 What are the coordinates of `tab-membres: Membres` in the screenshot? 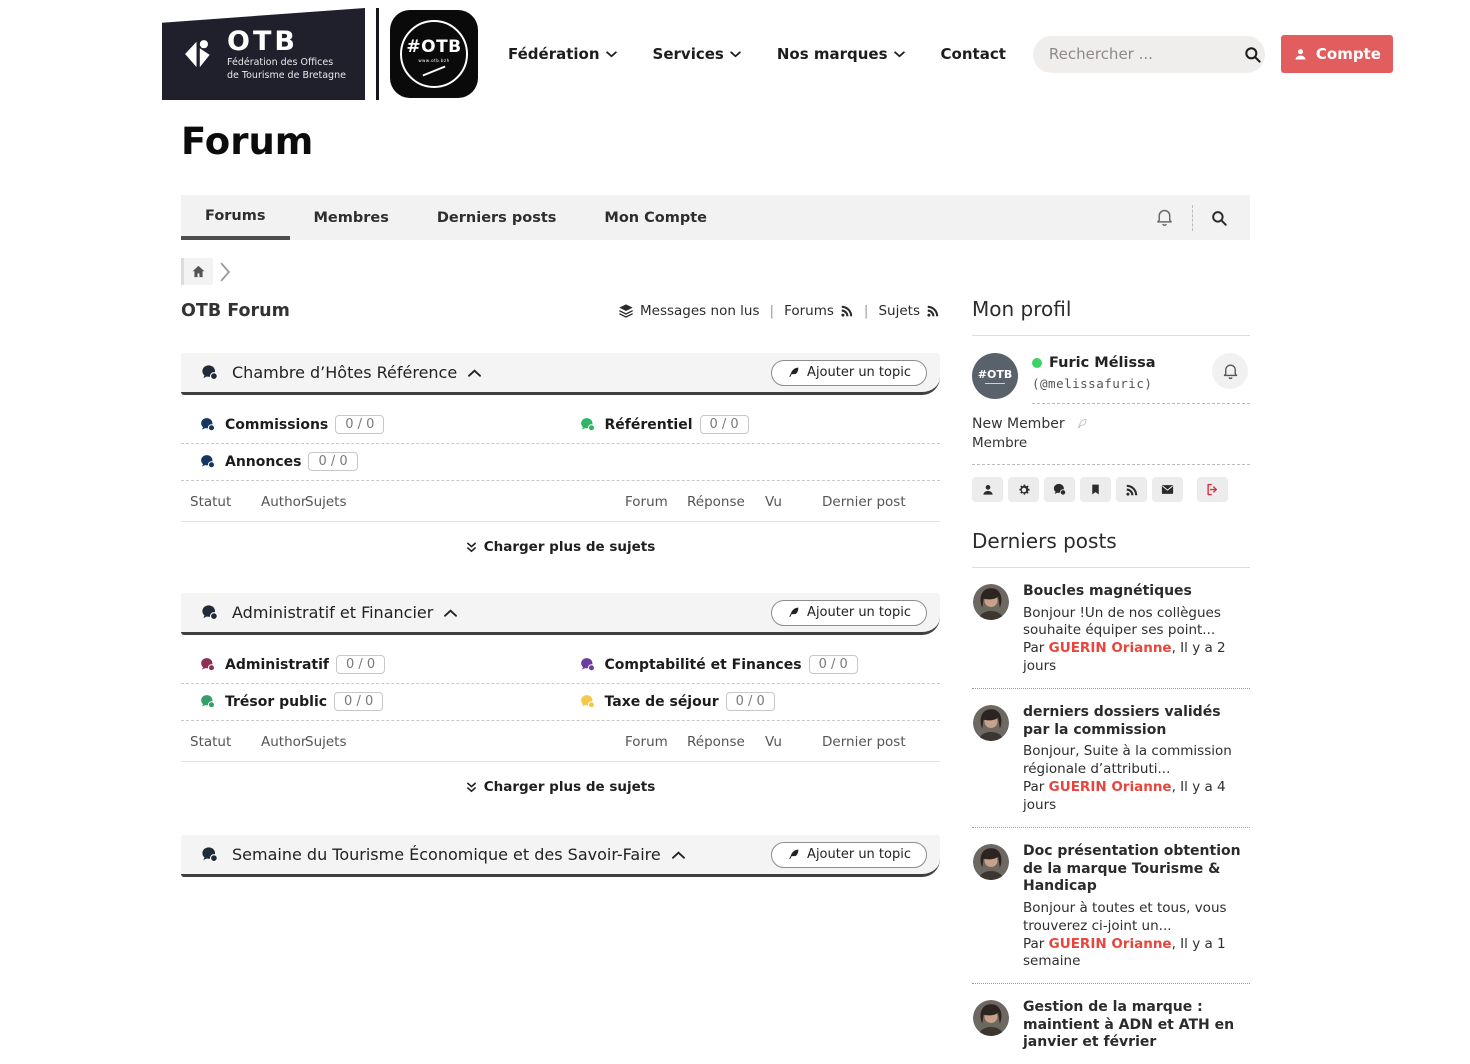 It's located at (351, 217).